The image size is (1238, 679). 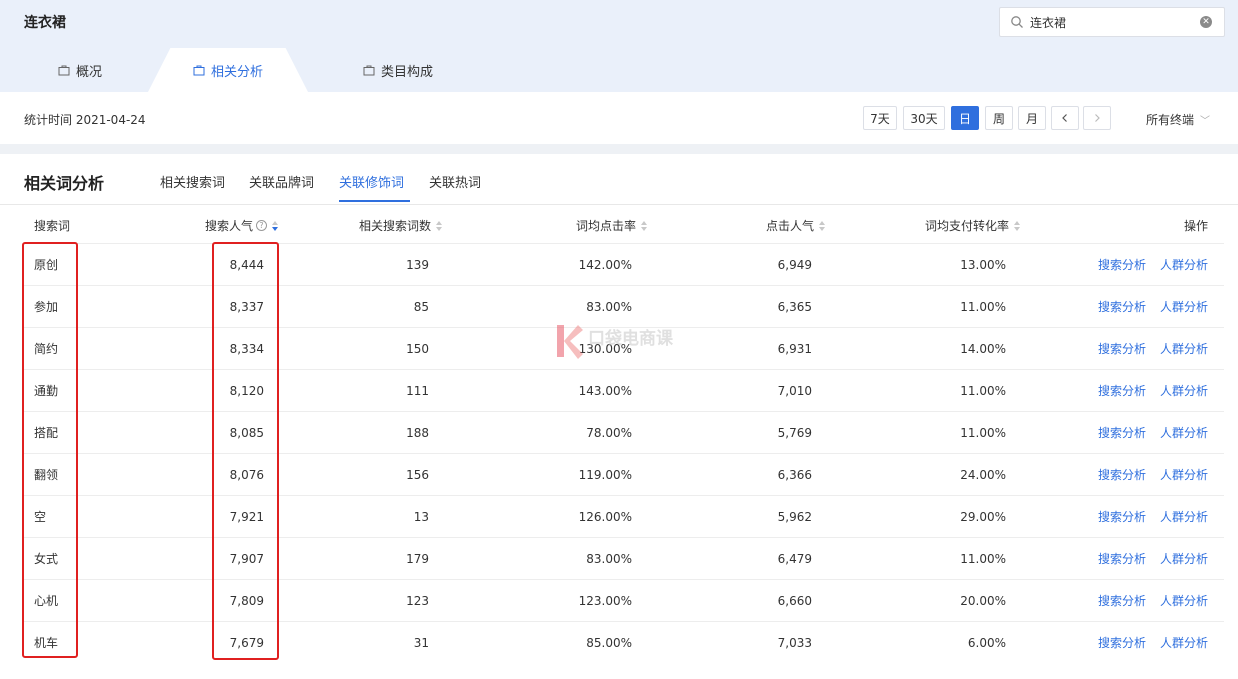 What do you see at coordinates (1178, 119) in the screenshot?
I see `terminal-select: 所有终端 ﹀` at bounding box center [1178, 119].